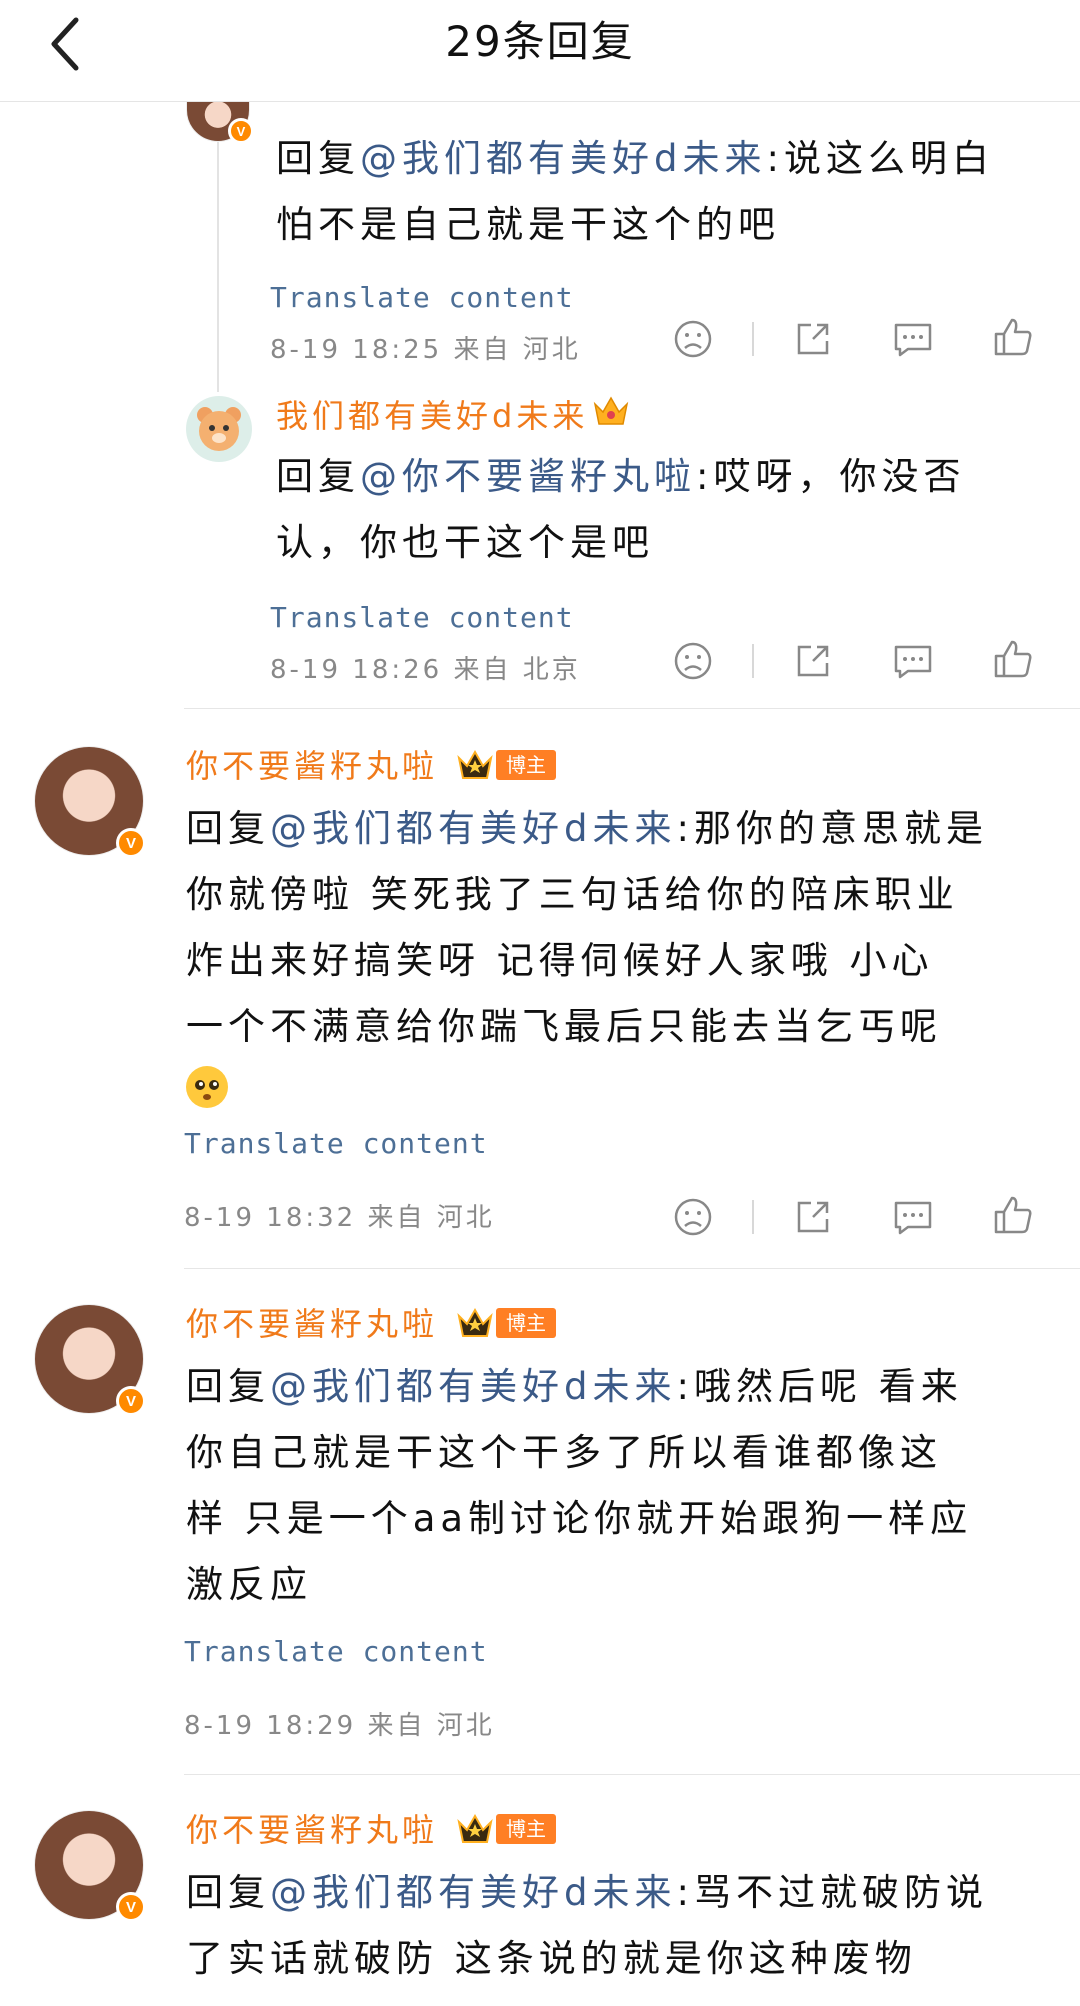  What do you see at coordinates (432, 416) in the screenshot?
I see `username: 我们都有美好d未来` at bounding box center [432, 416].